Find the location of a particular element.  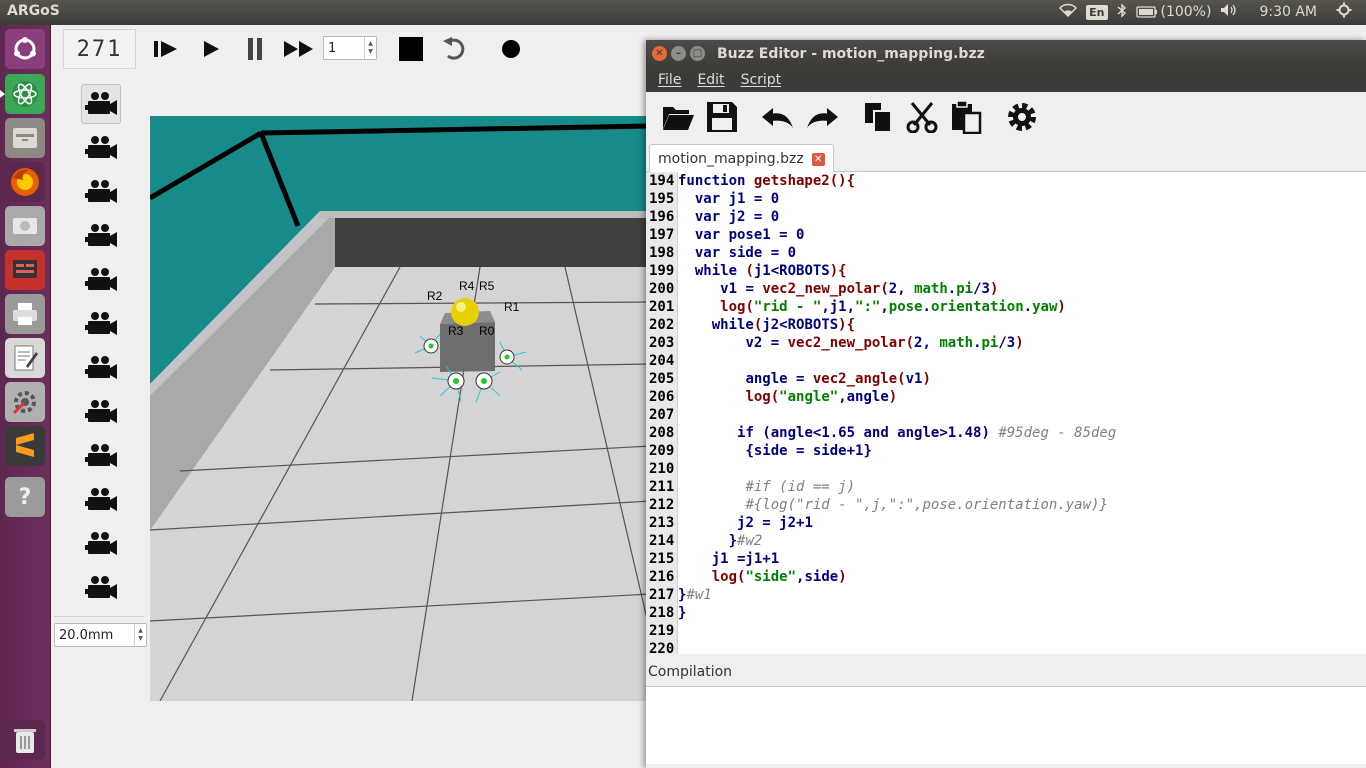

line-number: 206 is located at coordinates (662, 397).